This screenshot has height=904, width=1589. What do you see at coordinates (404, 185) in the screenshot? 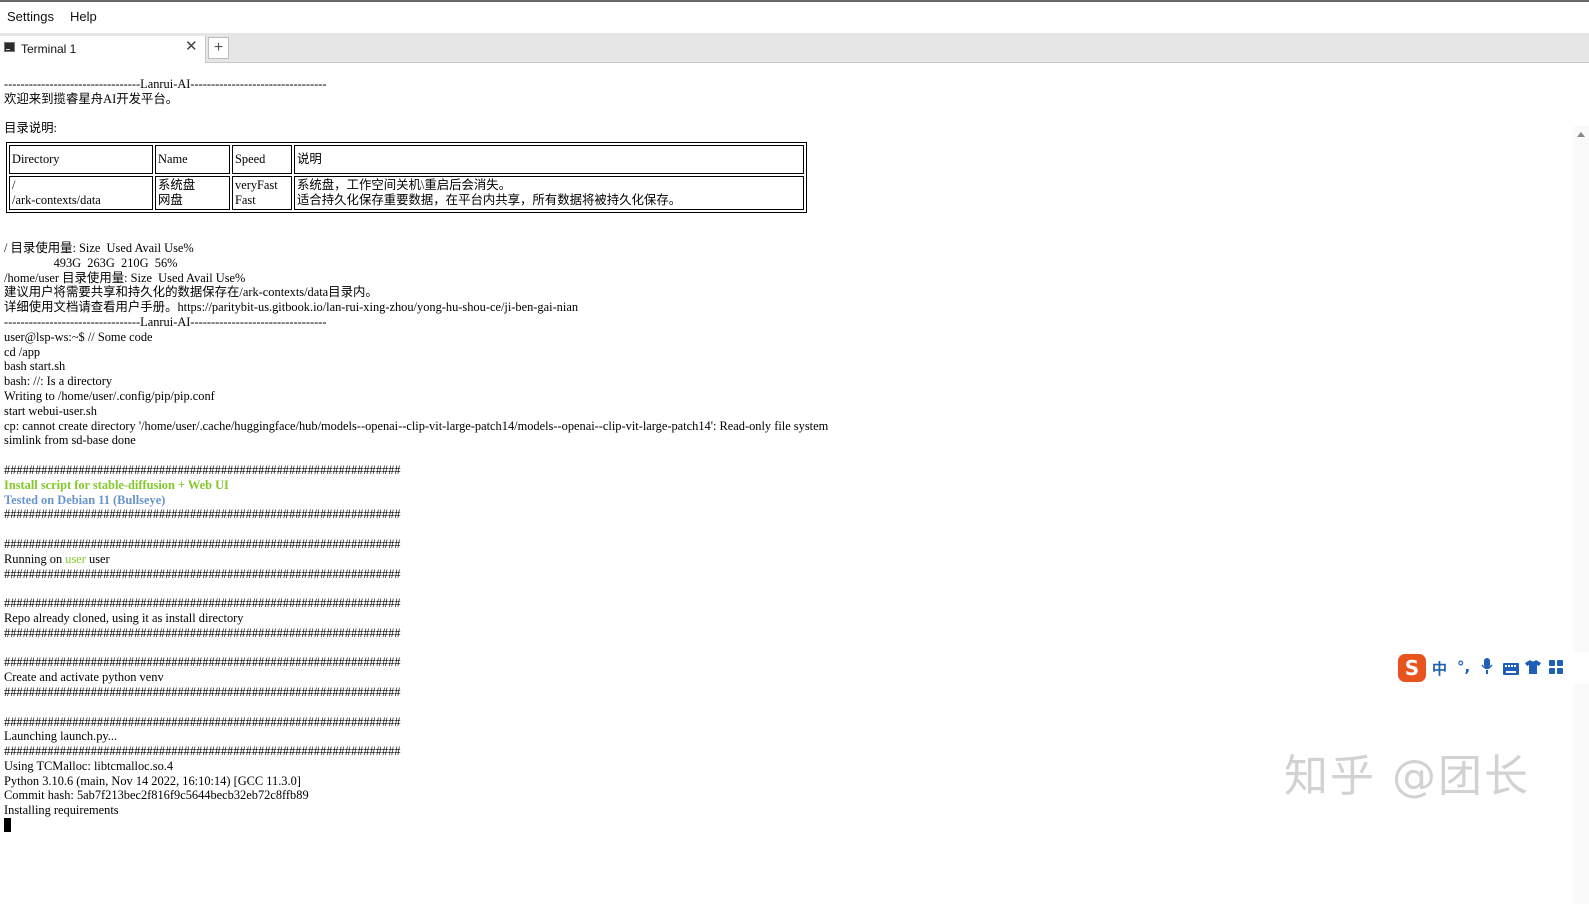
I see `cell-description: 系统盘，工作空间关机\重启后会消失。` at bounding box center [404, 185].